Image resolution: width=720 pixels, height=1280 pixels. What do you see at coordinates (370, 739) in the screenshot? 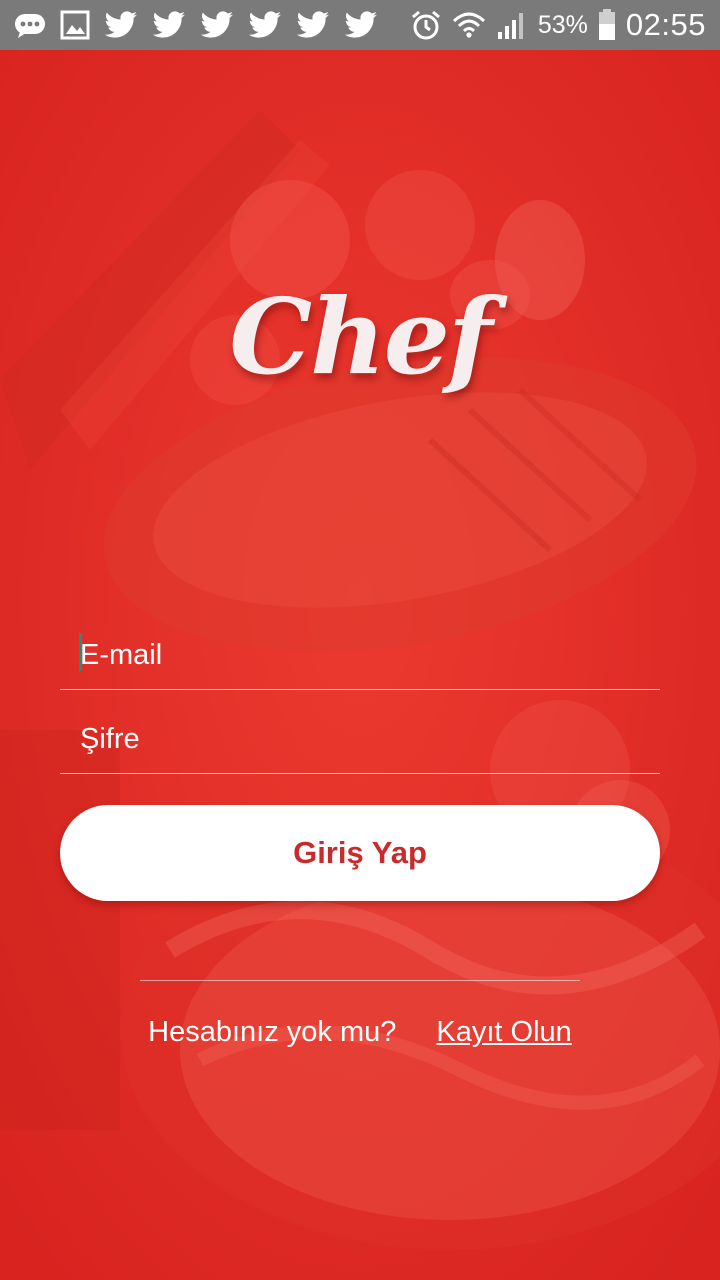
I see `password-input` at bounding box center [370, 739].